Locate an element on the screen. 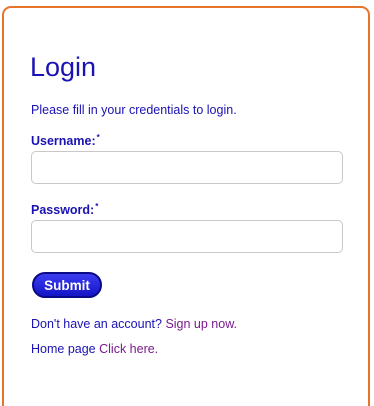  signup-prompt: Don't have an account? is located at coordinates (96, 324).